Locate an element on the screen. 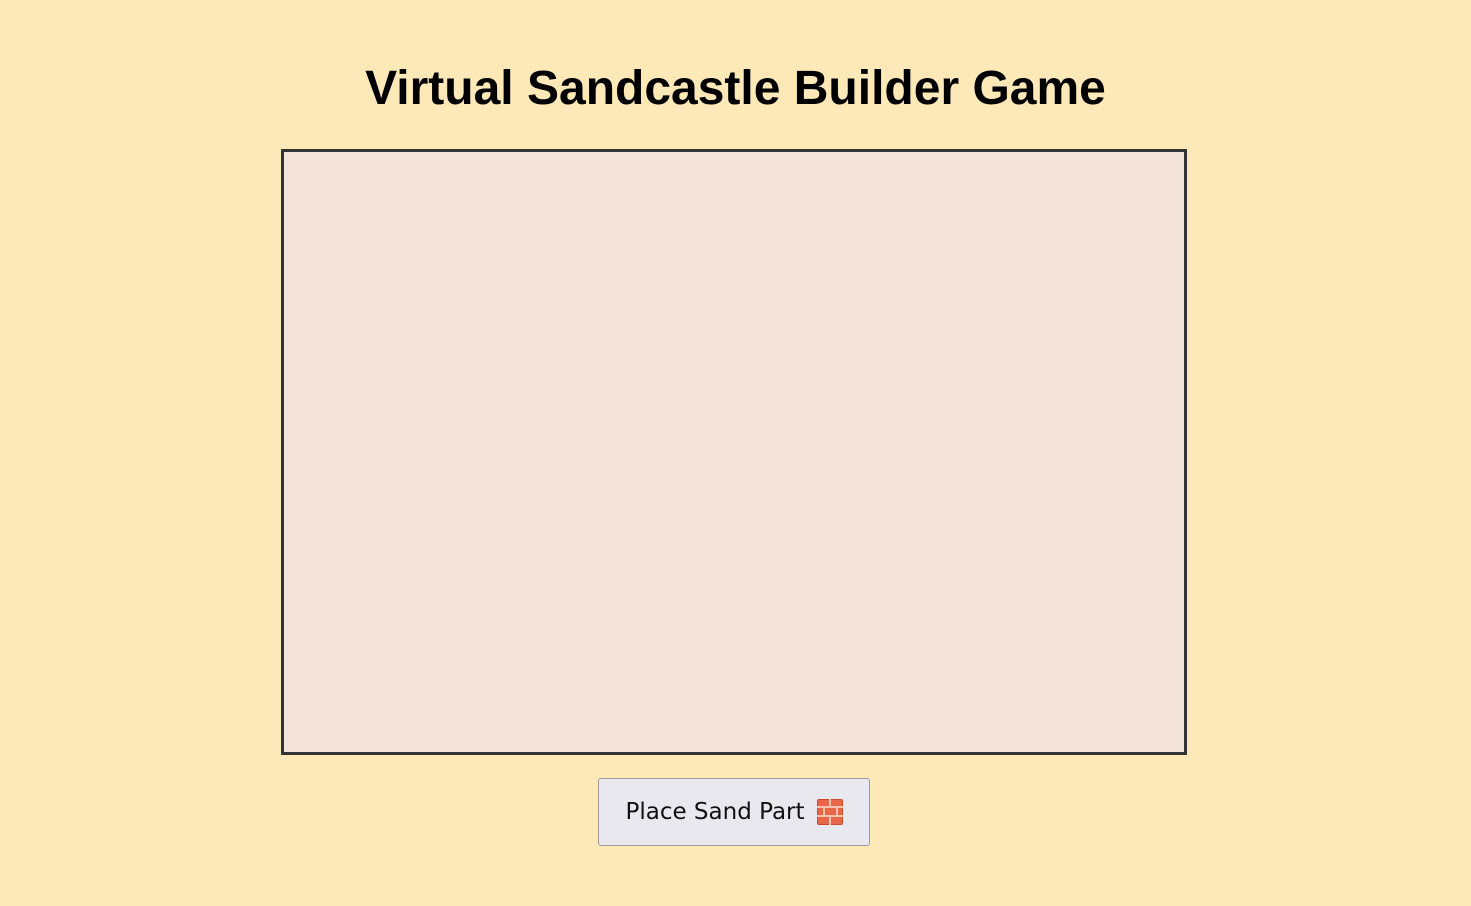 This screenshot has width=1471, height=906. place-sand-part-label: Place Sand Part is located at coordinates (715, 812).